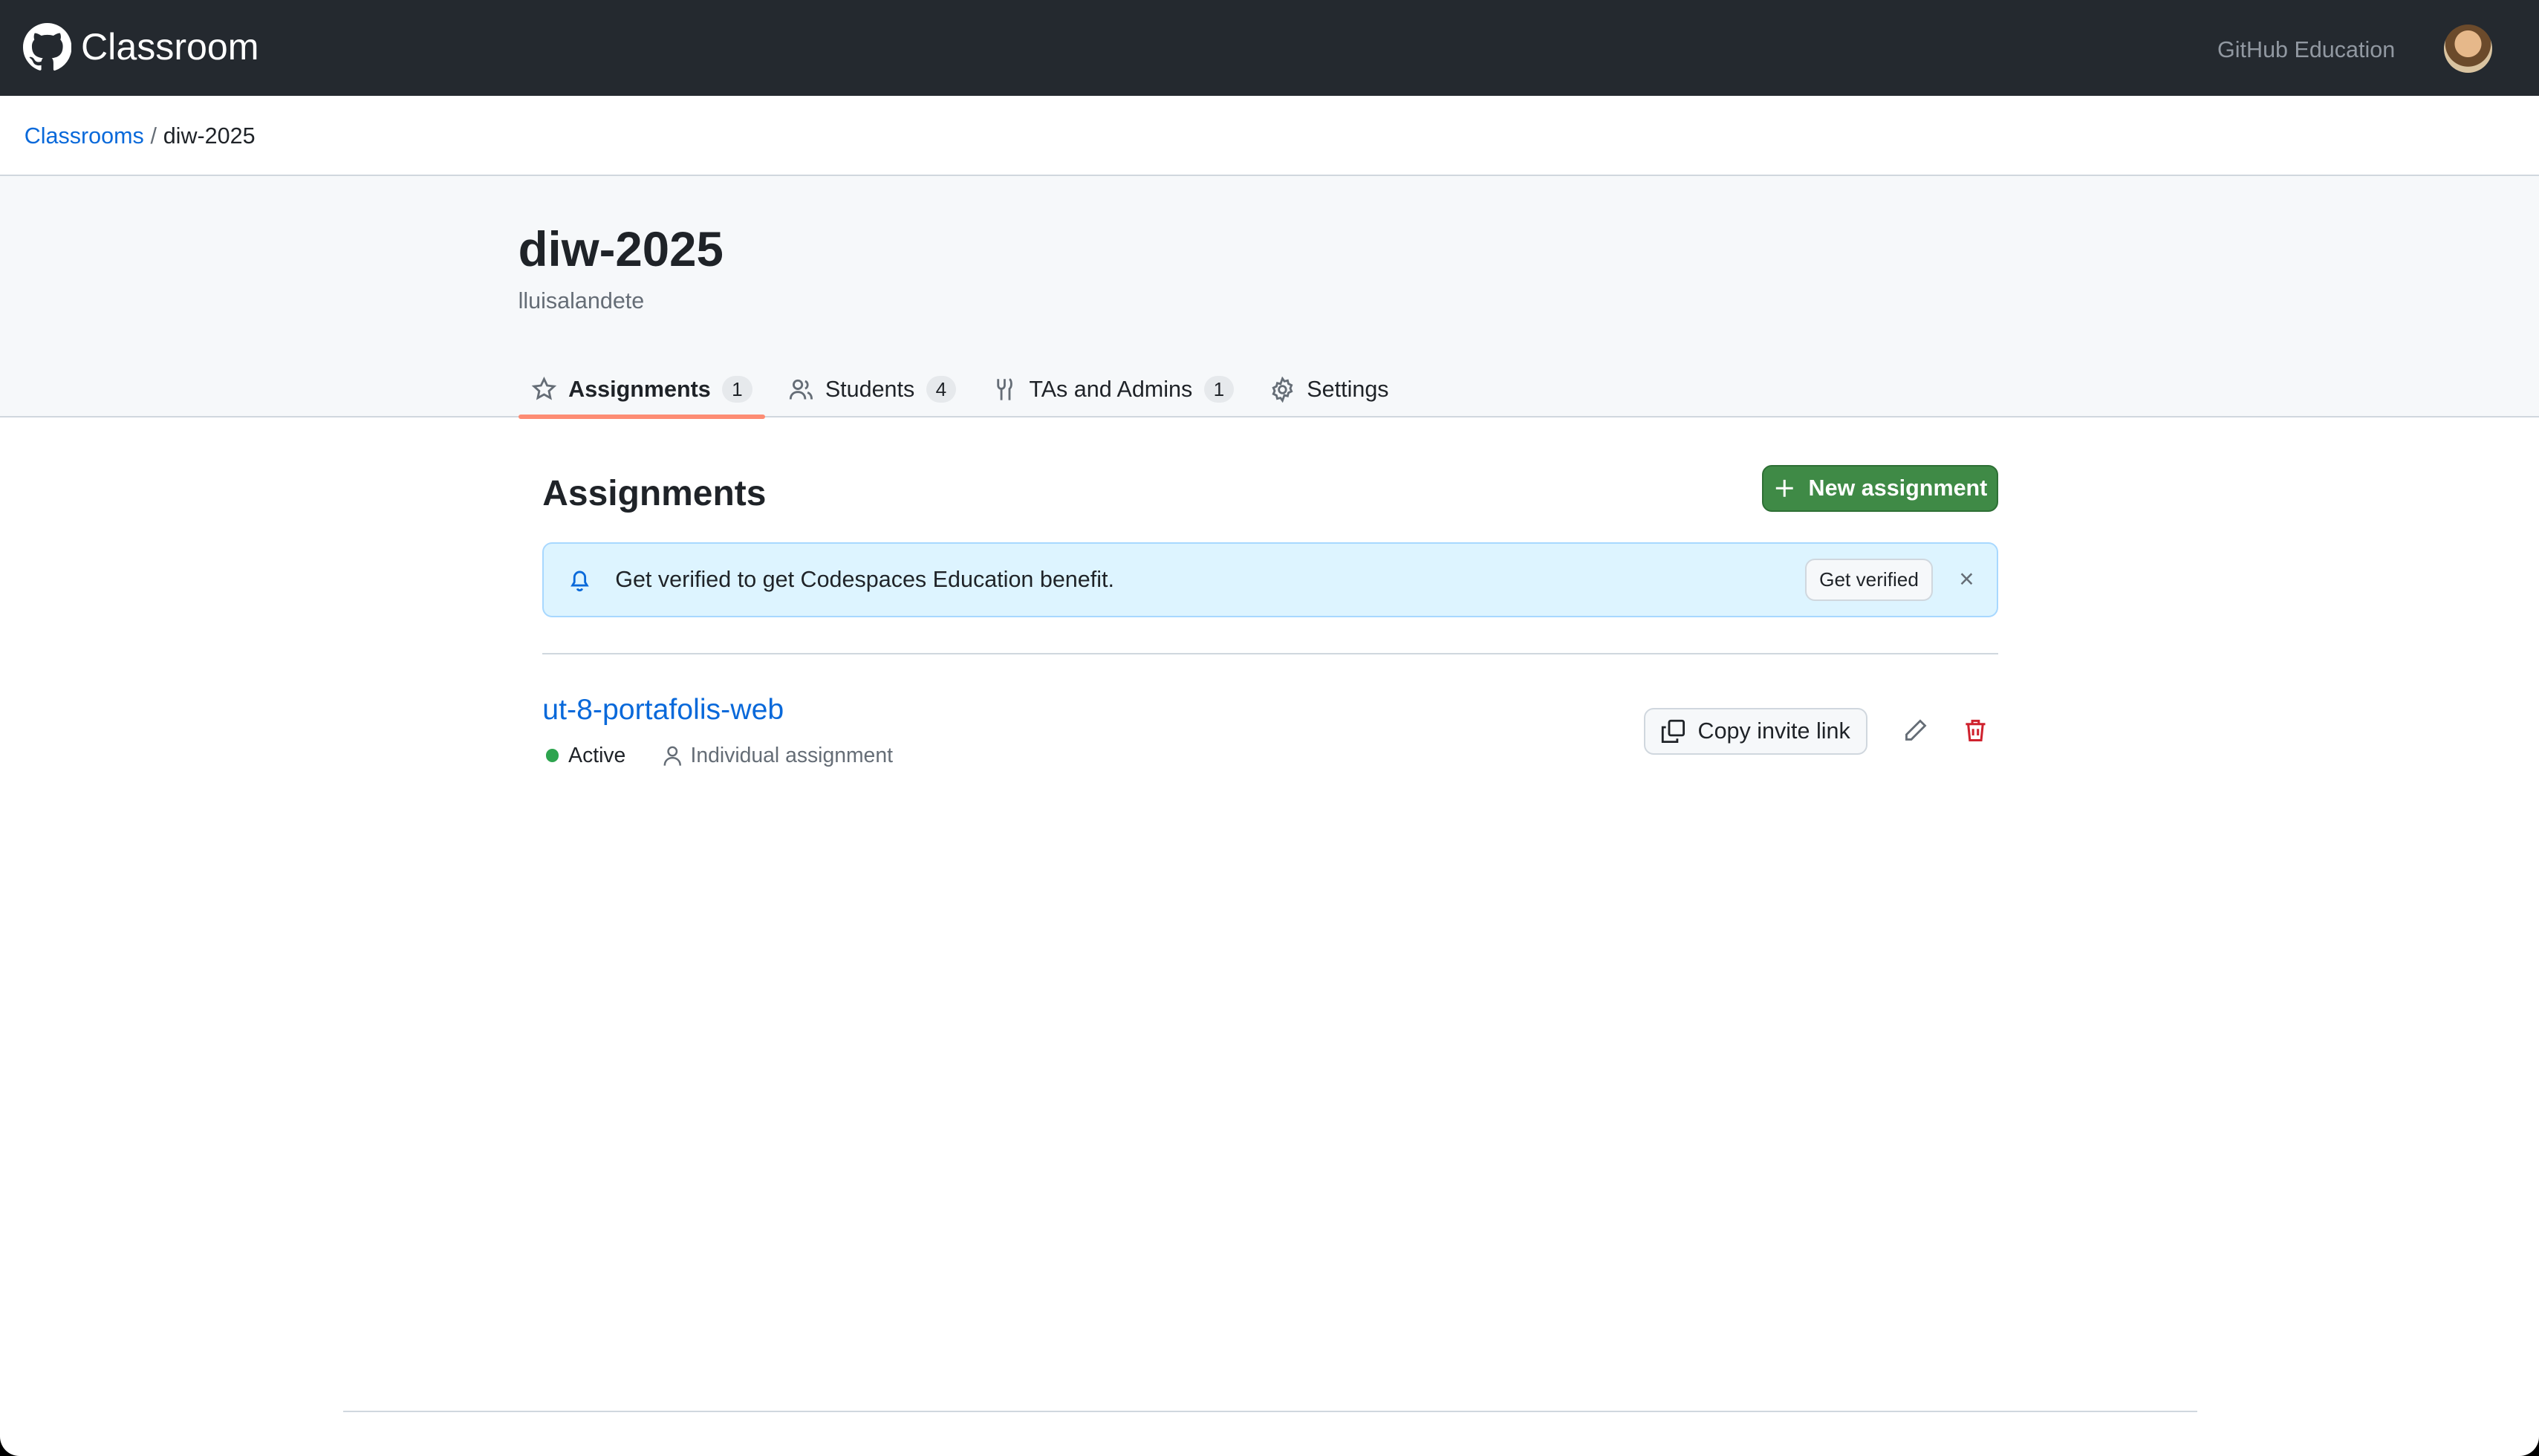 The width and height of the screenshot is (2539, 1456). I want to click on assignment-type: Individual assignment, so click(791, 755).